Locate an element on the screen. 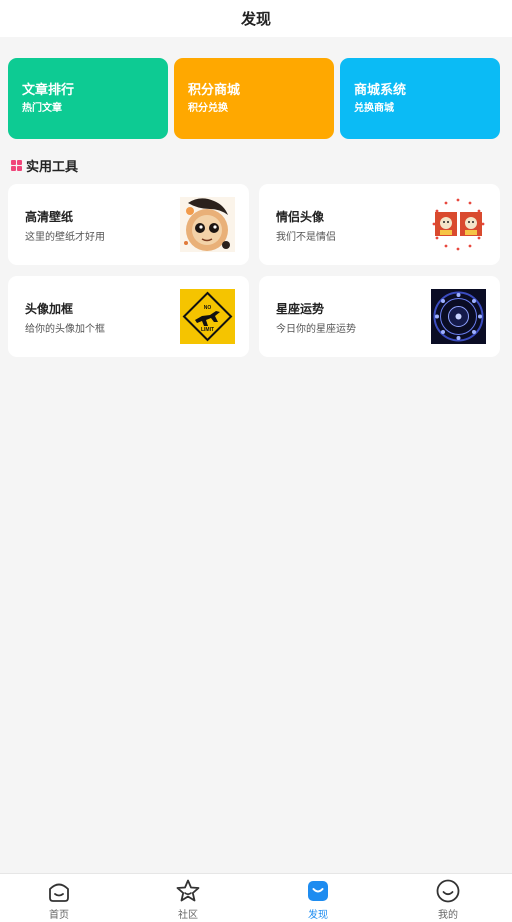 Image resolution: width=512 pixels, height=922 pixels. tab-profile: 我的 is located at coordinates (448, 898).